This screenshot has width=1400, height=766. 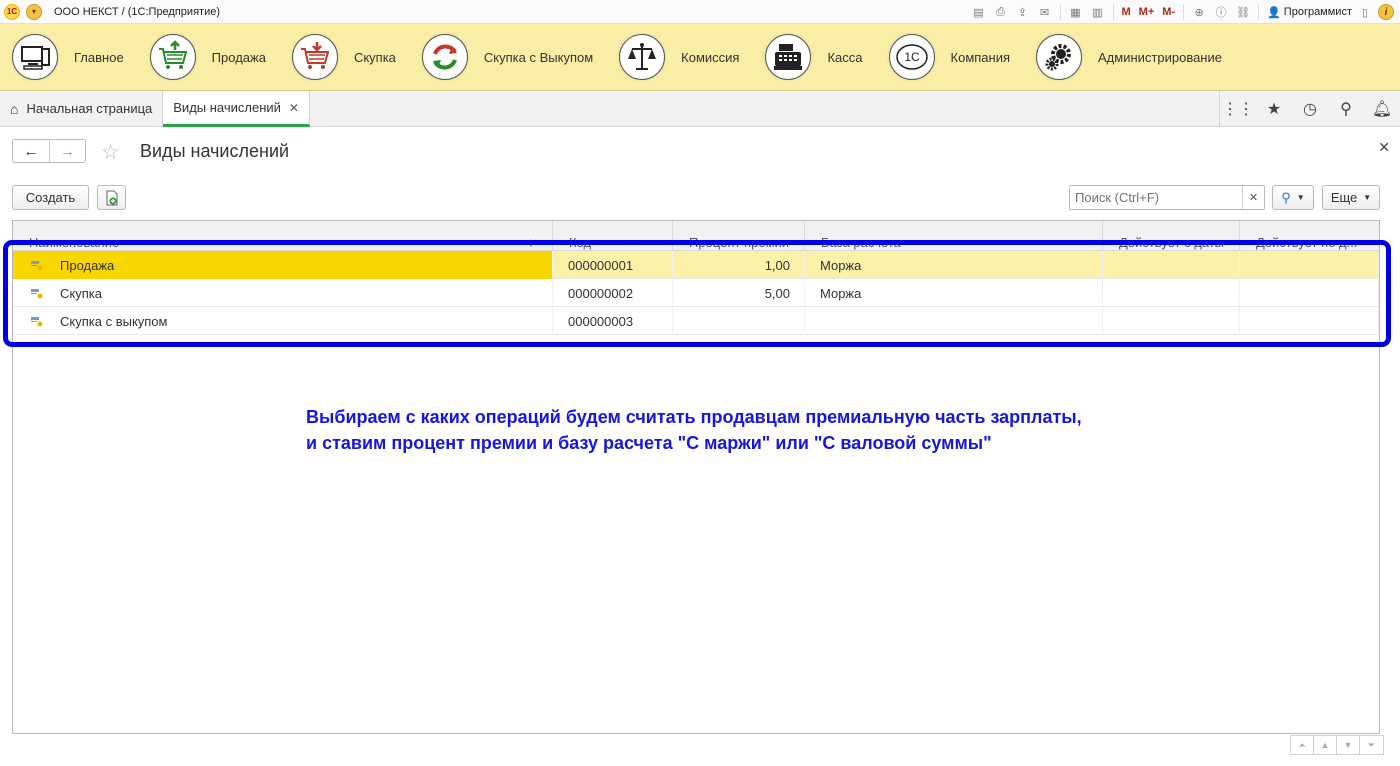 I want to click on cell-percent: 1,00, so click(x=739, y=265).